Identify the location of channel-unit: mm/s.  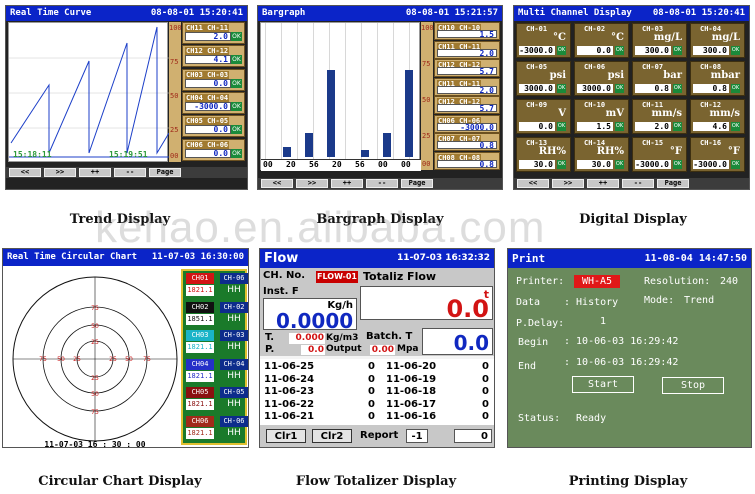
(666, 113).